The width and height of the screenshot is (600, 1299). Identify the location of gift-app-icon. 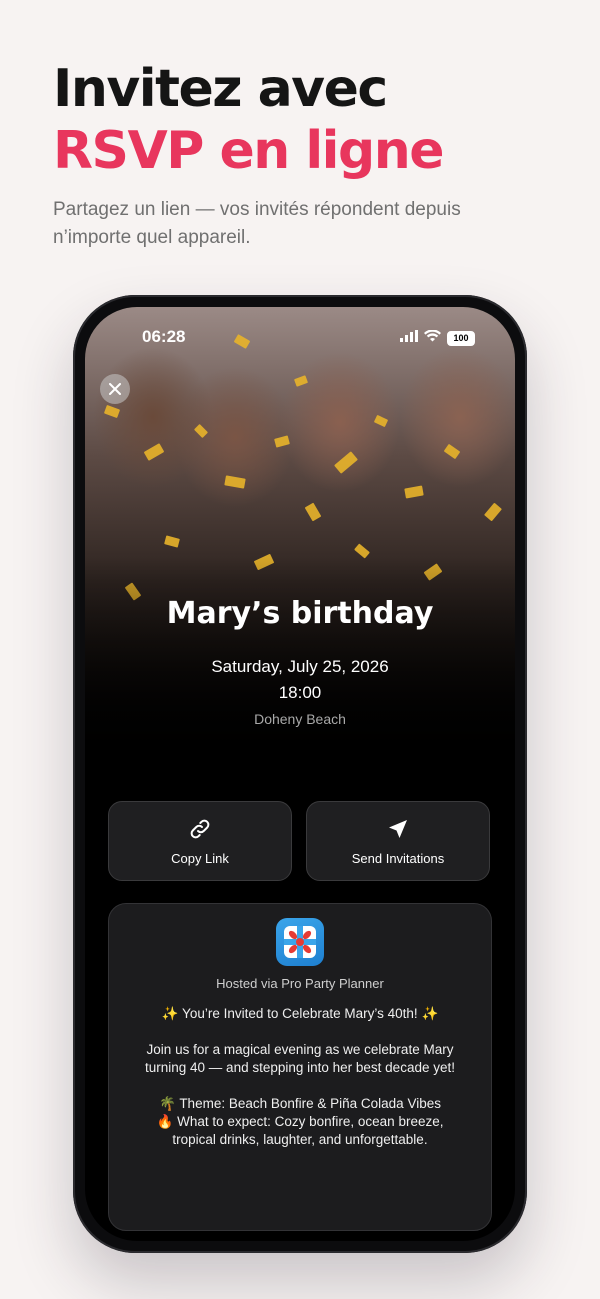
(300, 942).